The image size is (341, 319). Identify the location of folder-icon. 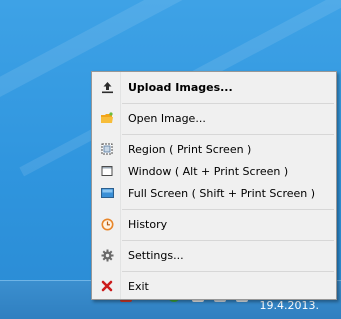
(107, 118).